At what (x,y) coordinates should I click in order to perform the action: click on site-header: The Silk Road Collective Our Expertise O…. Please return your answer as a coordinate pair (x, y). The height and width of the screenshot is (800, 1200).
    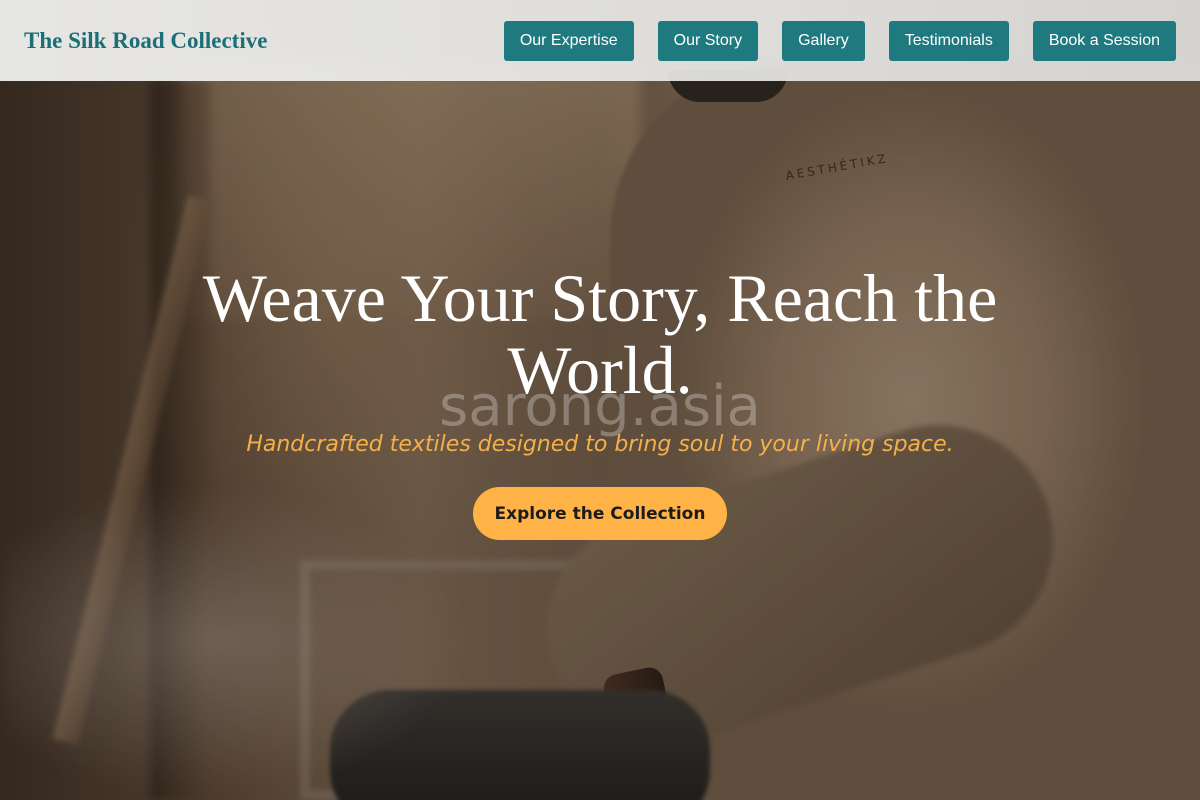
    Looking at the image, I should click on (600, 40).